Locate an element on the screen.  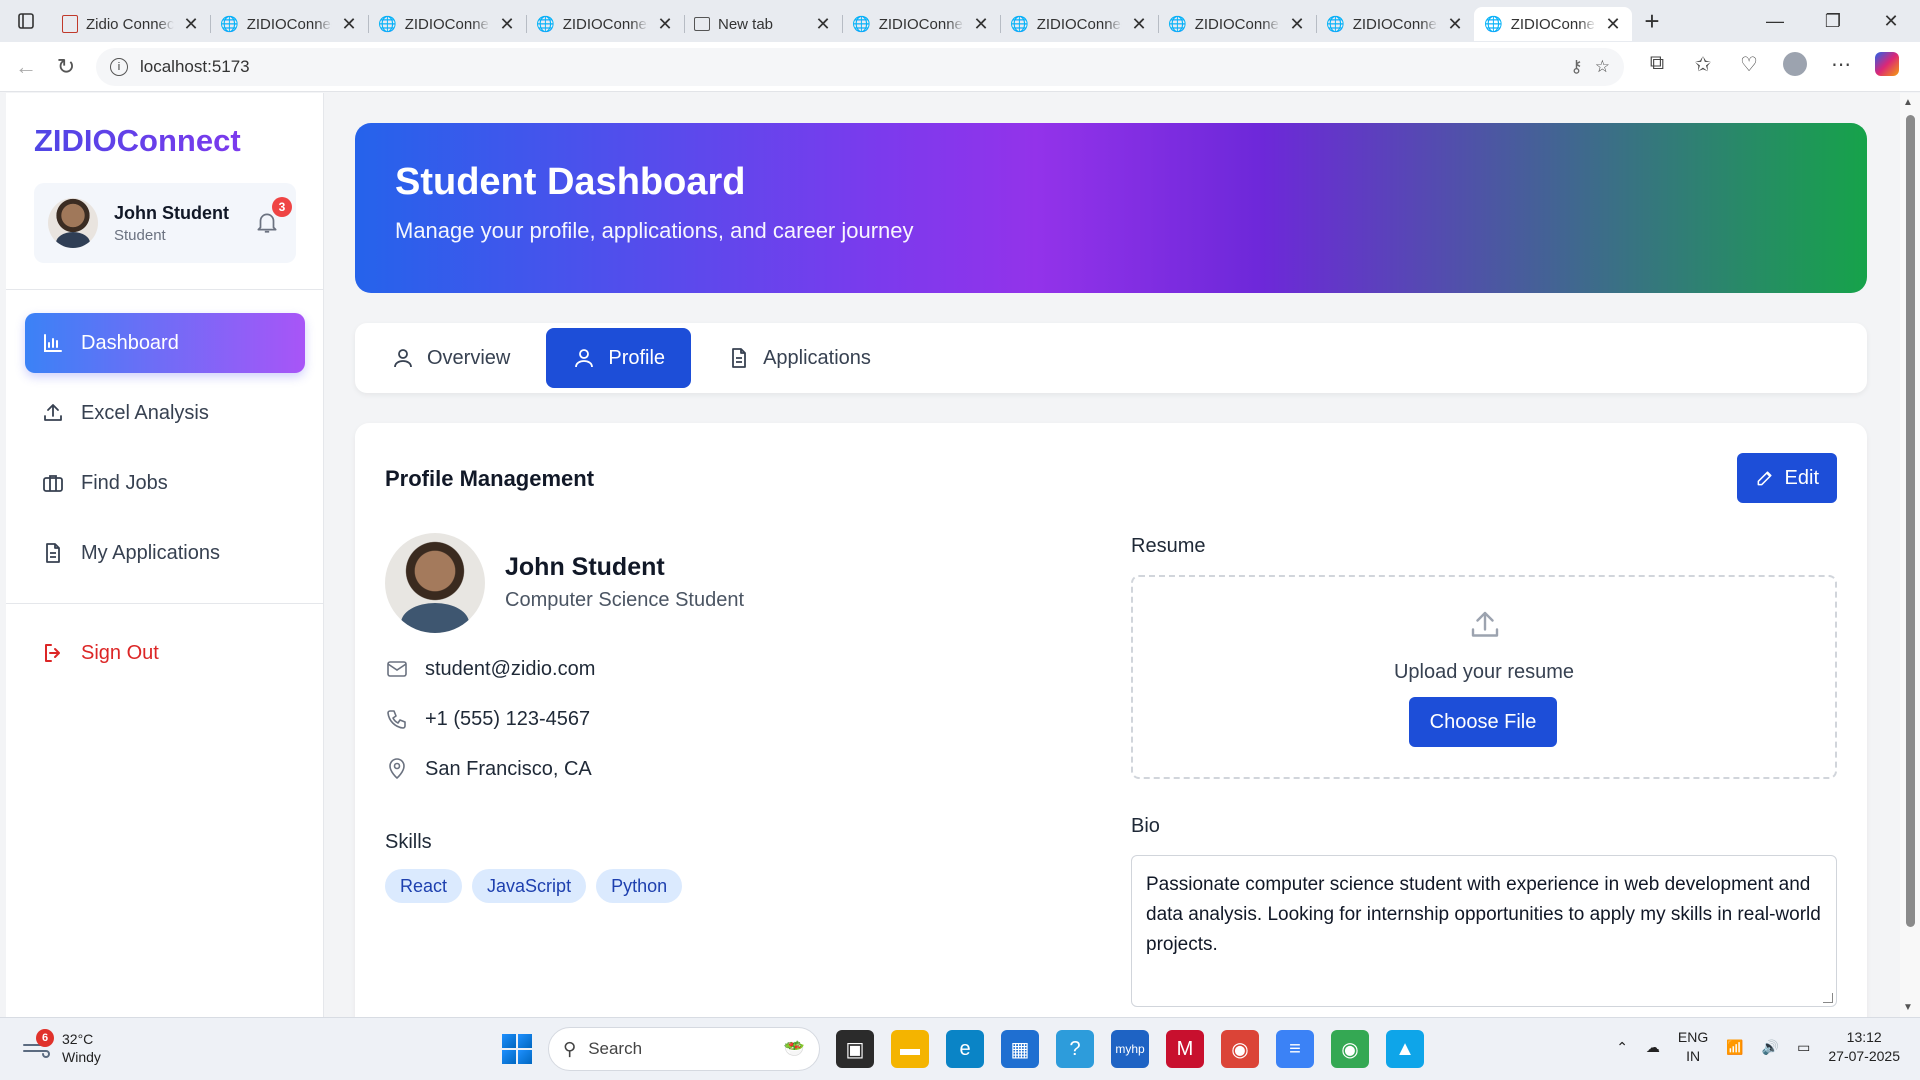
task-view-icon: ▣ is located at coordinates (855, 1049).